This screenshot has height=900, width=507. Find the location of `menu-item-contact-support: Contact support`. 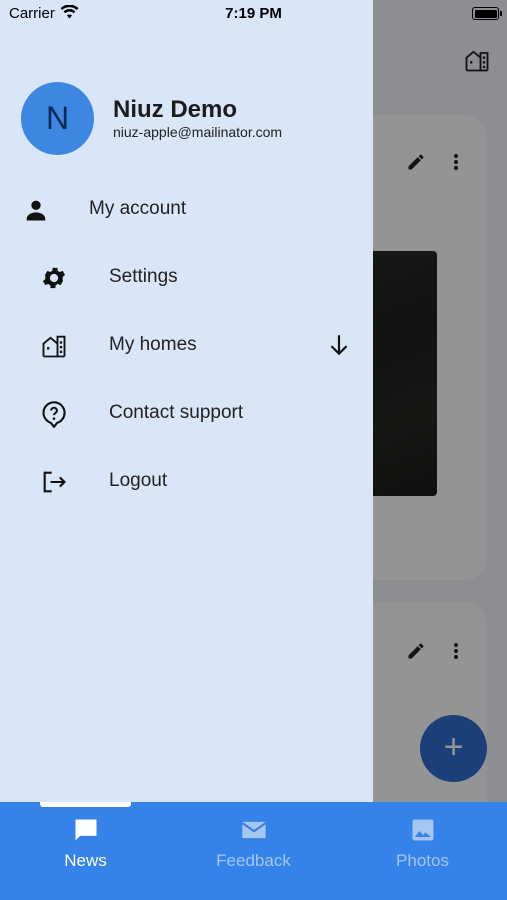

menu-item-contact-support: Contact support is located at coordinates (186, 414).